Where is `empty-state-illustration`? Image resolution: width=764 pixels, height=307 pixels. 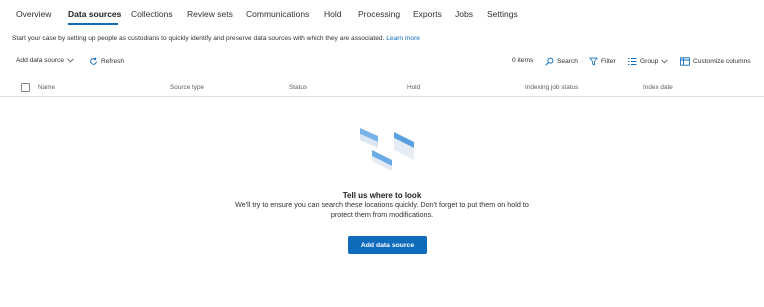
empty-state-illustration is located at coordinates (387, 149).